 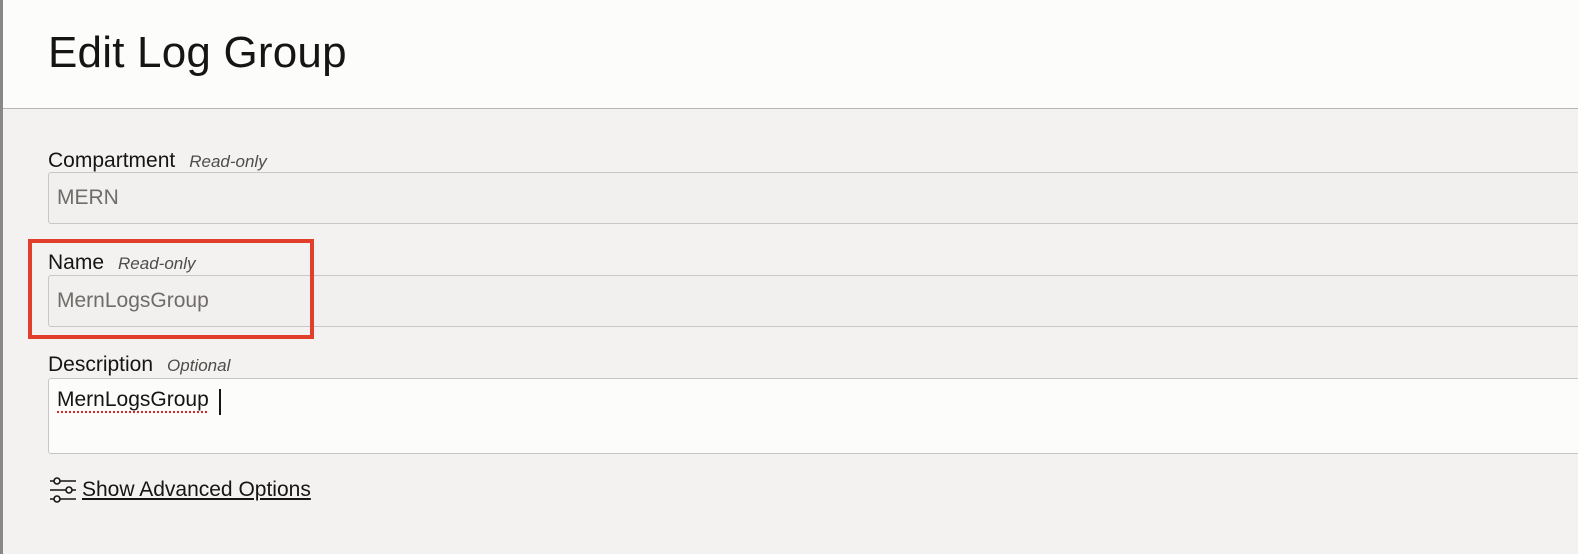 What do you see at coordinates (228, 161) in the screenshot?
I see `compartment-readonly-hint: Read-only` at bounding box center [228, 161].